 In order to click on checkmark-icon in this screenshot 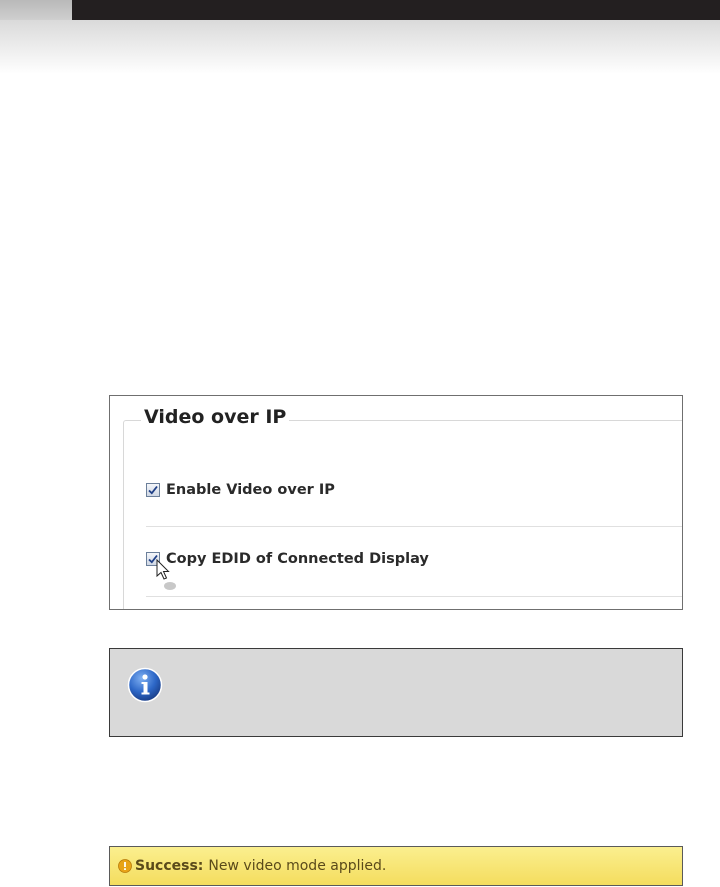, I will do `click(153, 490)`.